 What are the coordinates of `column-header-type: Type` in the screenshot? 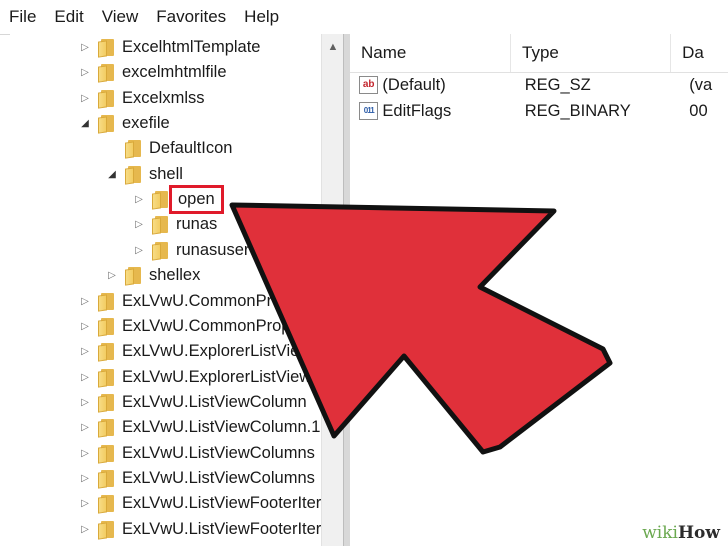 It's located at (591, 53).